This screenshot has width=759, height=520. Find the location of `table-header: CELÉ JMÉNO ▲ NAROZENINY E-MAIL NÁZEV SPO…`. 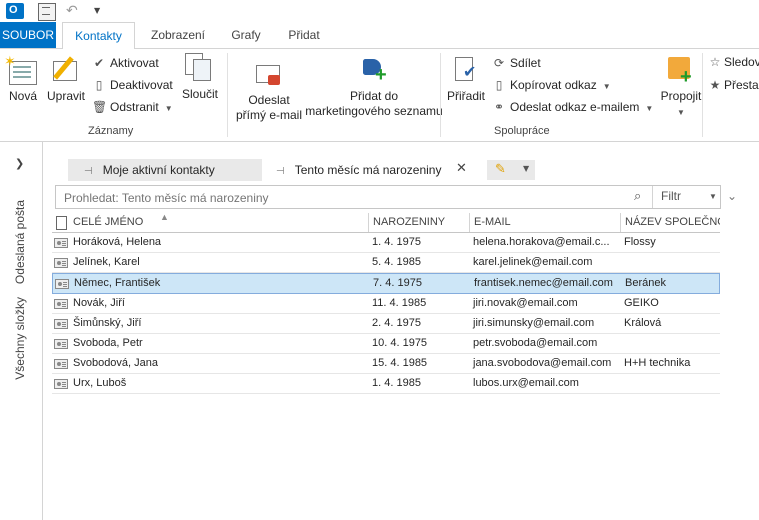

table-header: CELÉ JMÉNO ▲ NAROZENINY E-MAIL NÁZEV SPO… is located at coordinates (386, 222).